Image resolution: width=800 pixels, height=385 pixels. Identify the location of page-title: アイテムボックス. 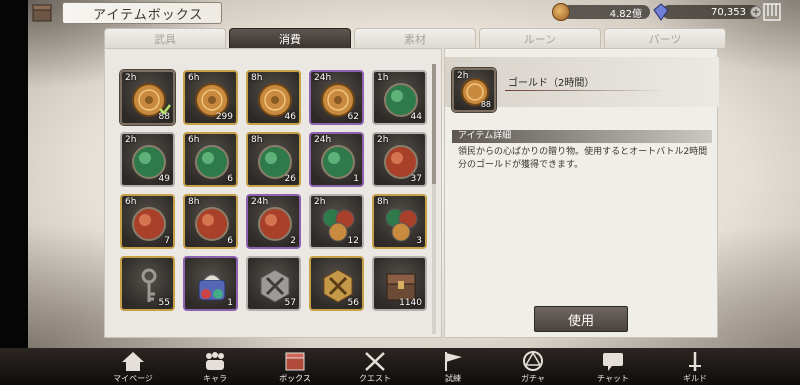
(148, 15).